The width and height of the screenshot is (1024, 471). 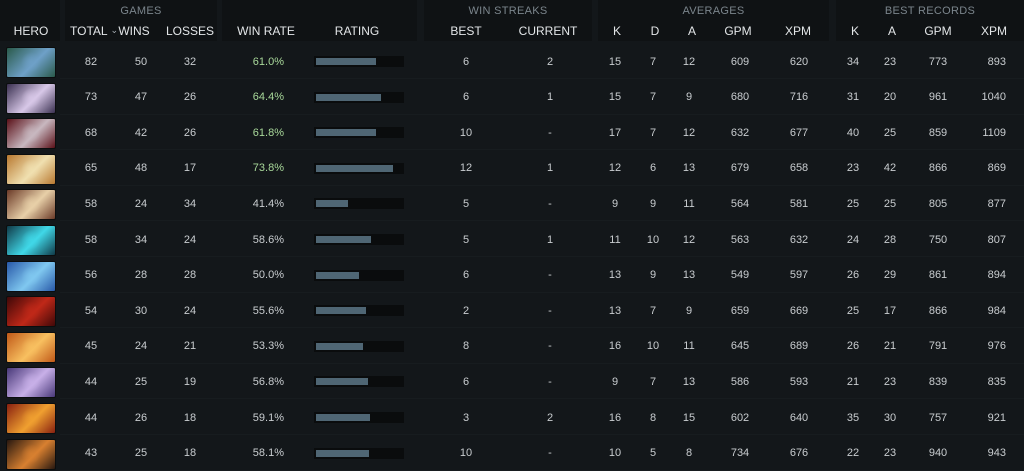 What do you see at coordinates (938, 346) in the screenshot?
I see `best-gpm-cell: 791` at bounding box center [938, 346].